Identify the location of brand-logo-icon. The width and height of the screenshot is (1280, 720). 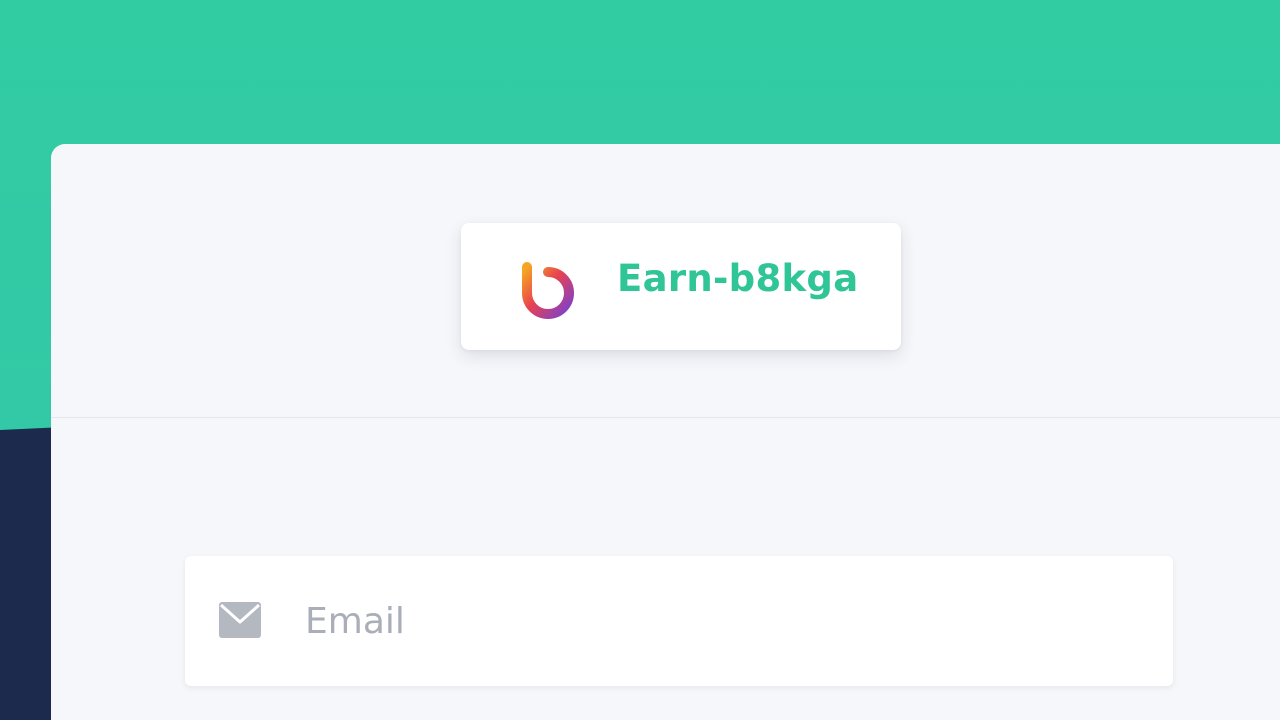
(548, 290).